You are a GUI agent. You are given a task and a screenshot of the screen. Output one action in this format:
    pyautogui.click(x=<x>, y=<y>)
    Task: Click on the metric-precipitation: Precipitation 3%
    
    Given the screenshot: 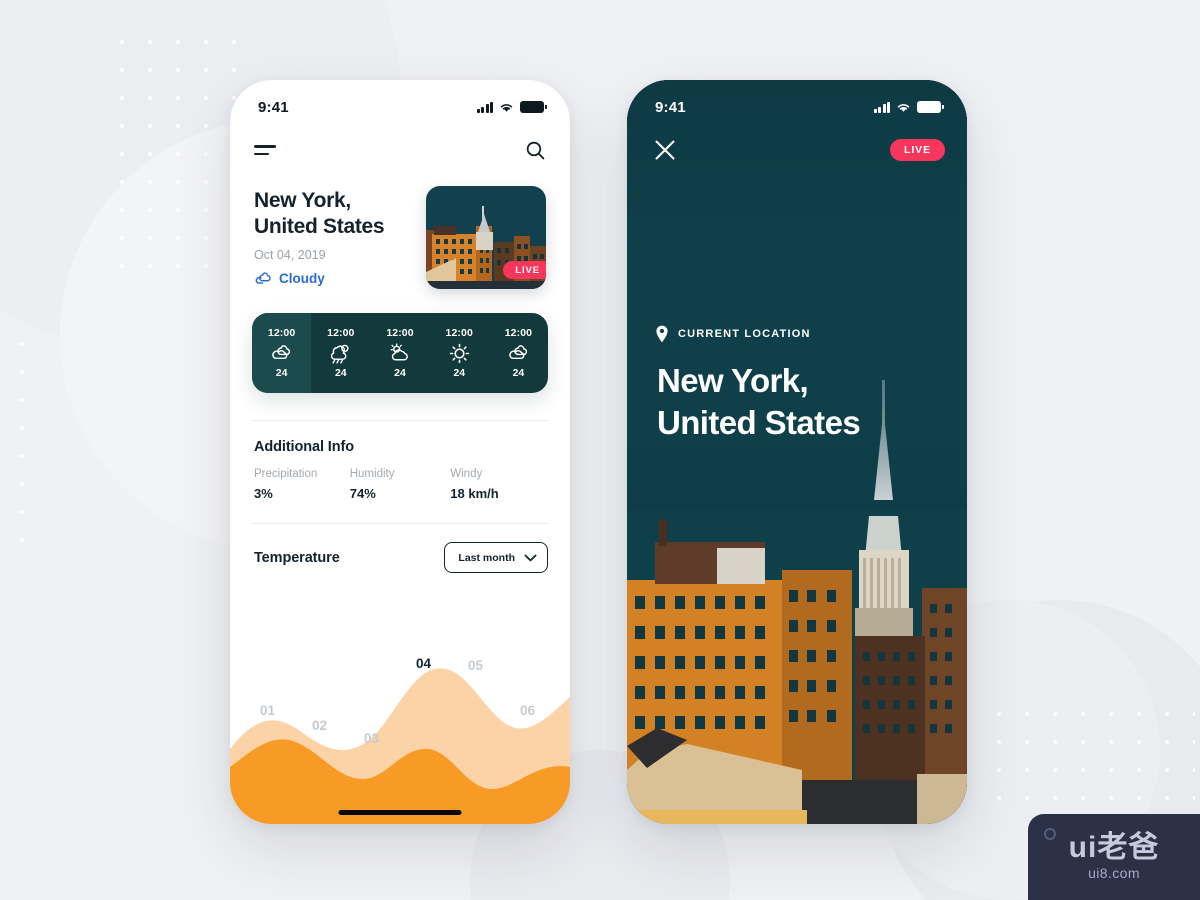 What is the action you would take?
    pyautogui.click(x=302, y=484)
    